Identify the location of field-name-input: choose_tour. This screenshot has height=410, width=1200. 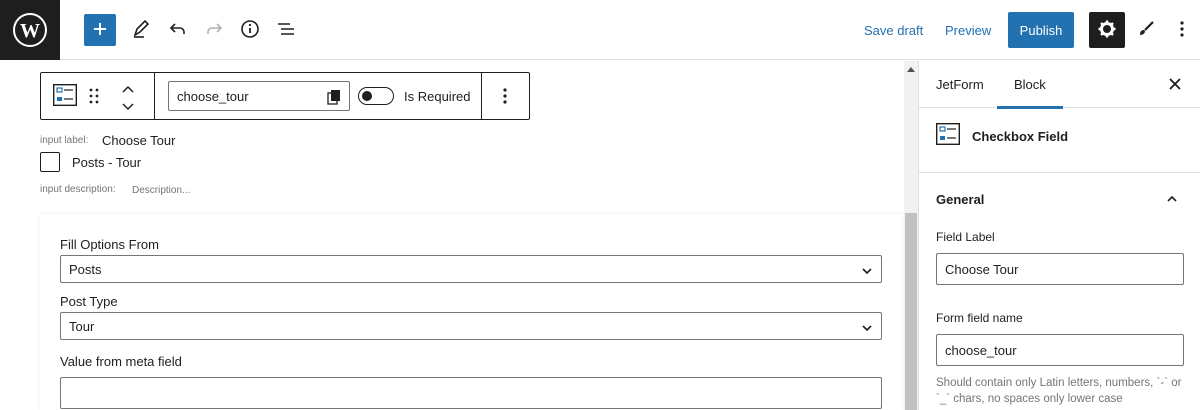
(259, 96).